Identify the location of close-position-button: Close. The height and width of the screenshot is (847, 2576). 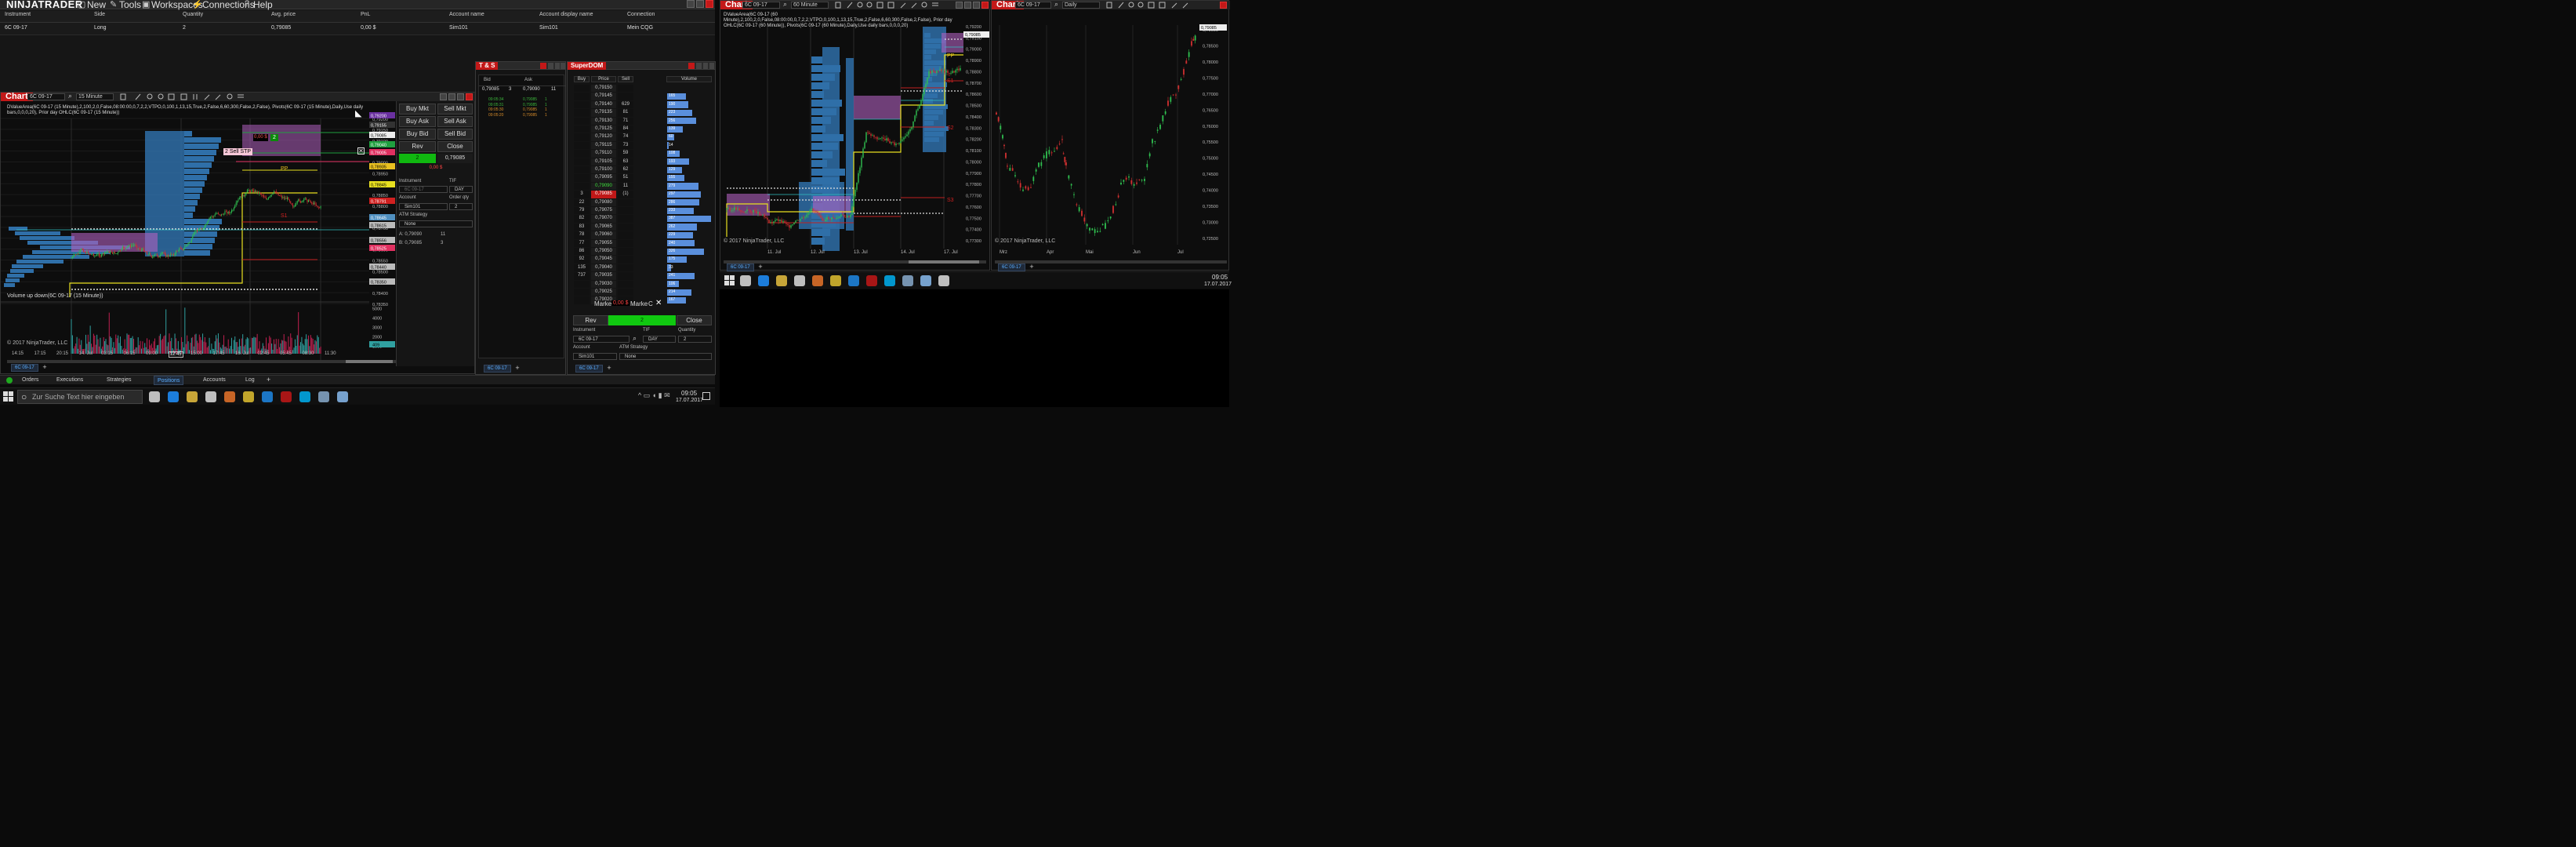
(455, 146).